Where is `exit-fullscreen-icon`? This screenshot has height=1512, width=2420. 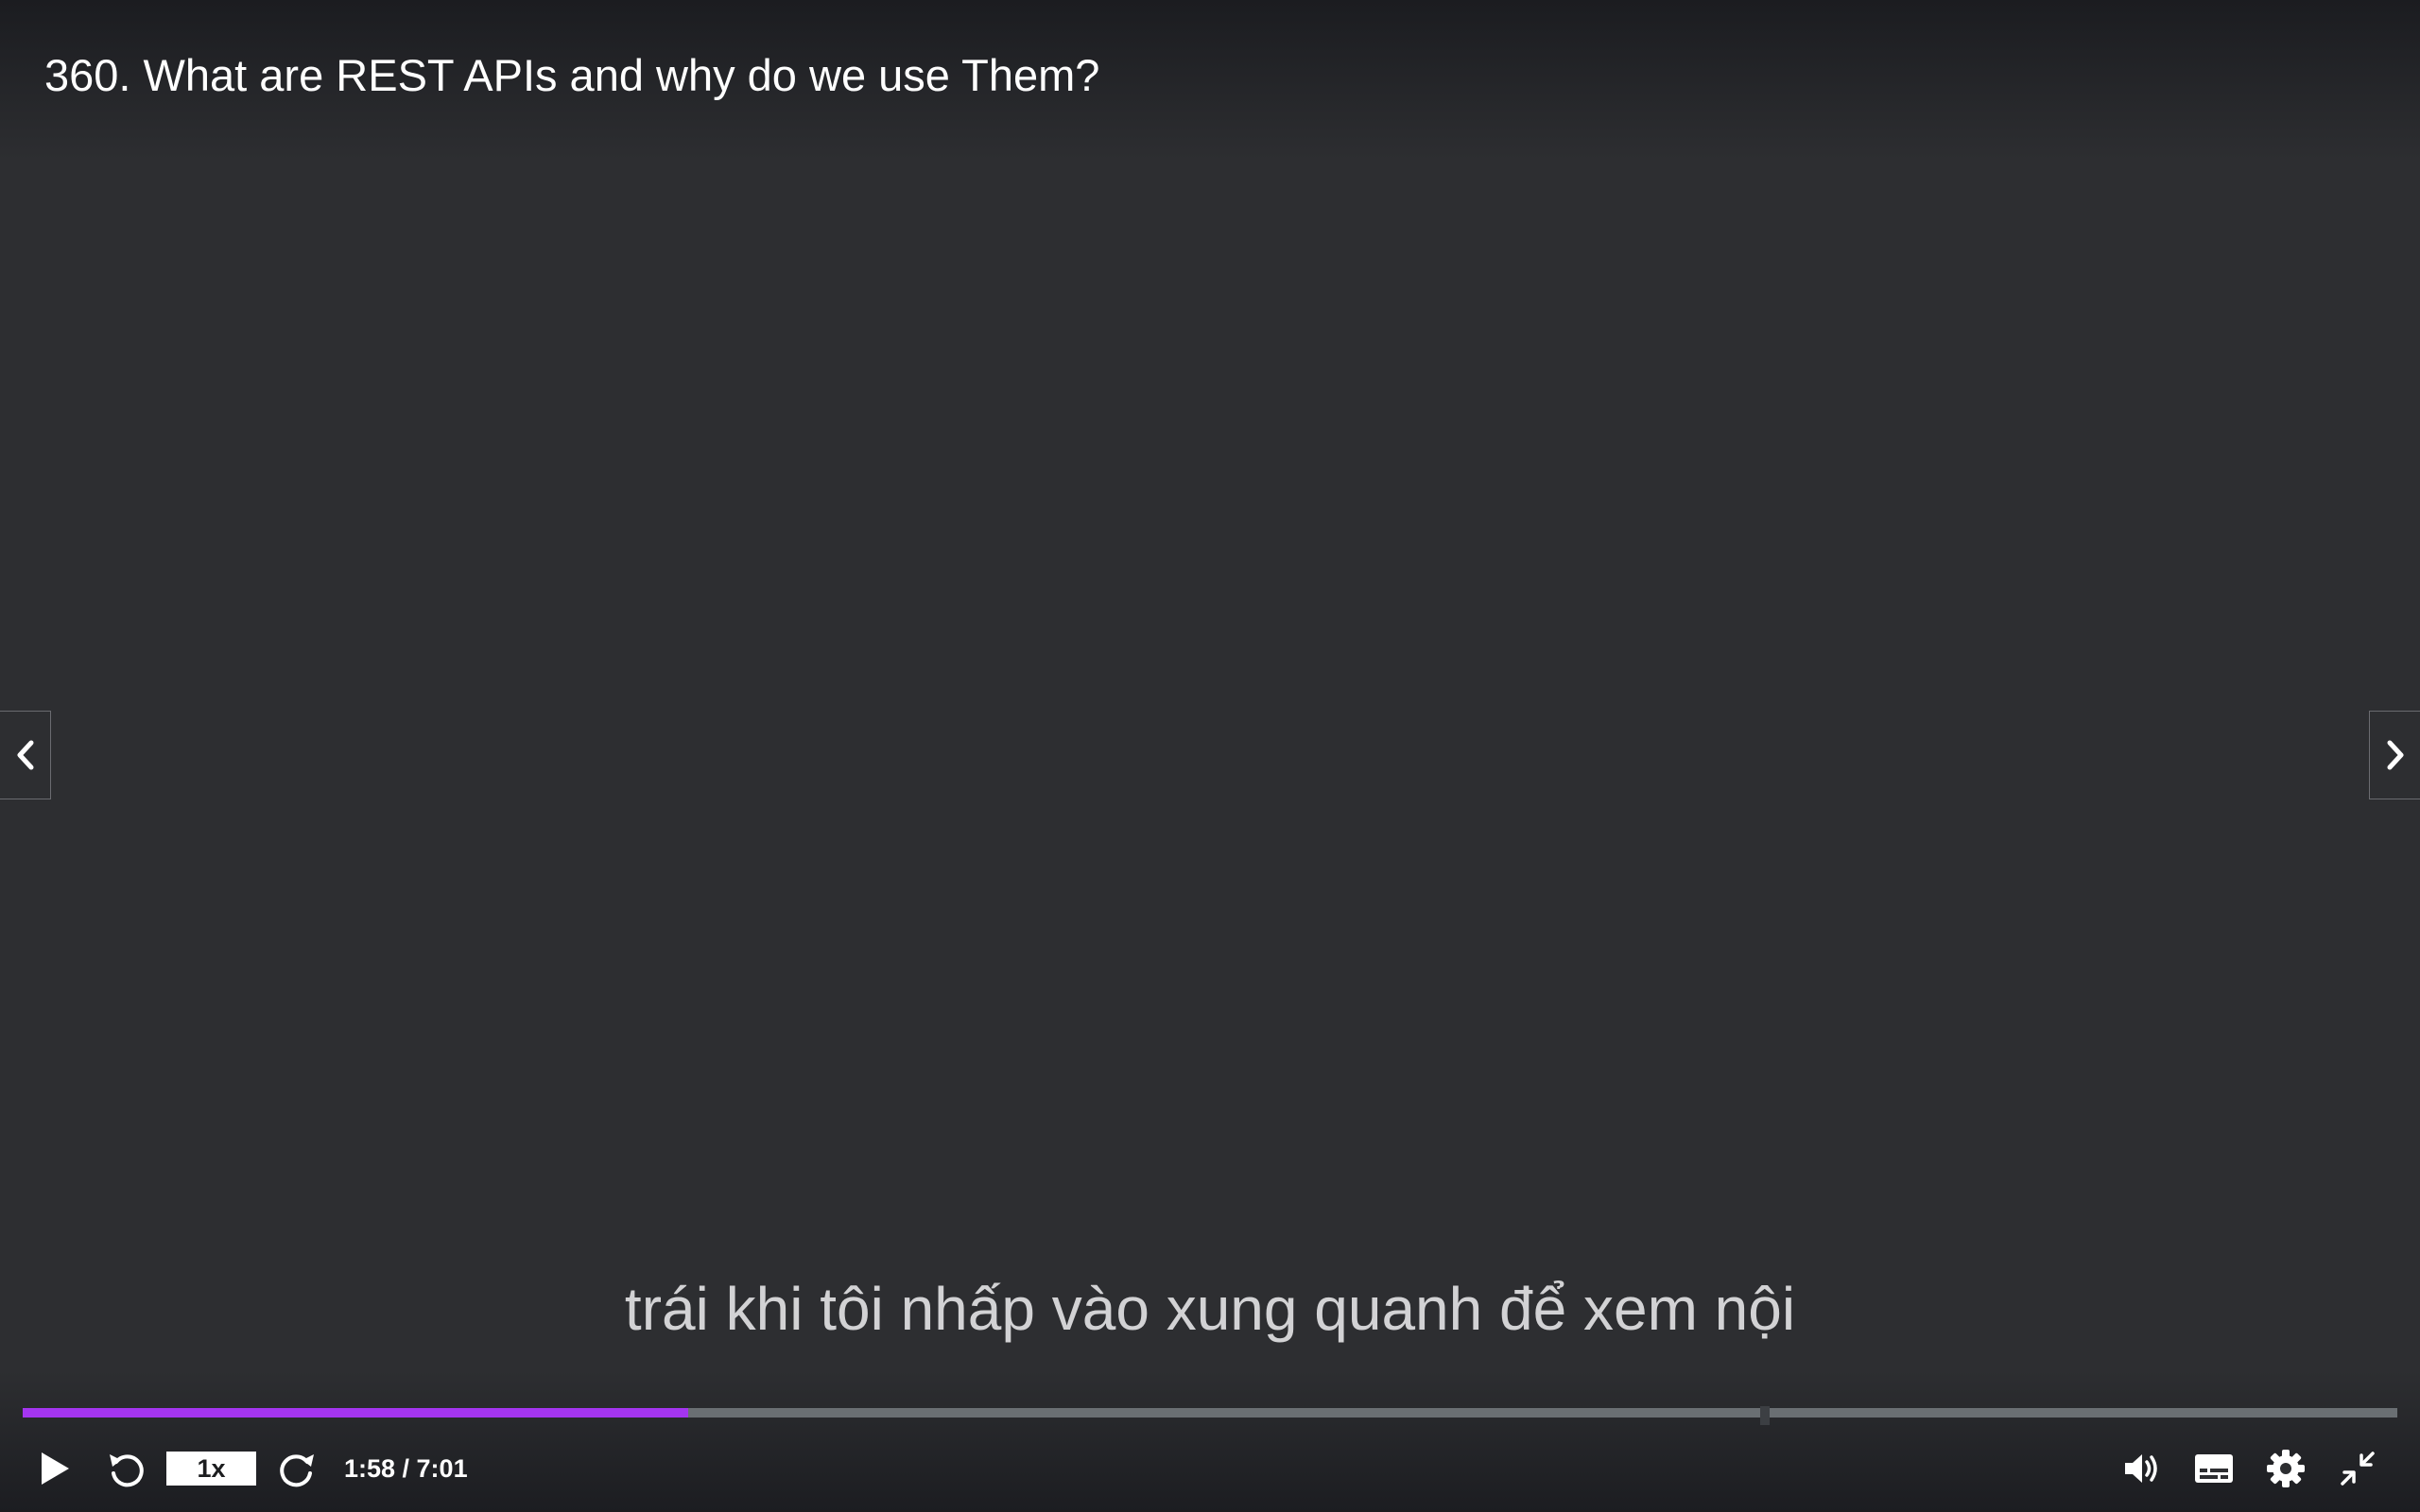 exit-fullscreen-icon is located at coordinates (2358, 1468).